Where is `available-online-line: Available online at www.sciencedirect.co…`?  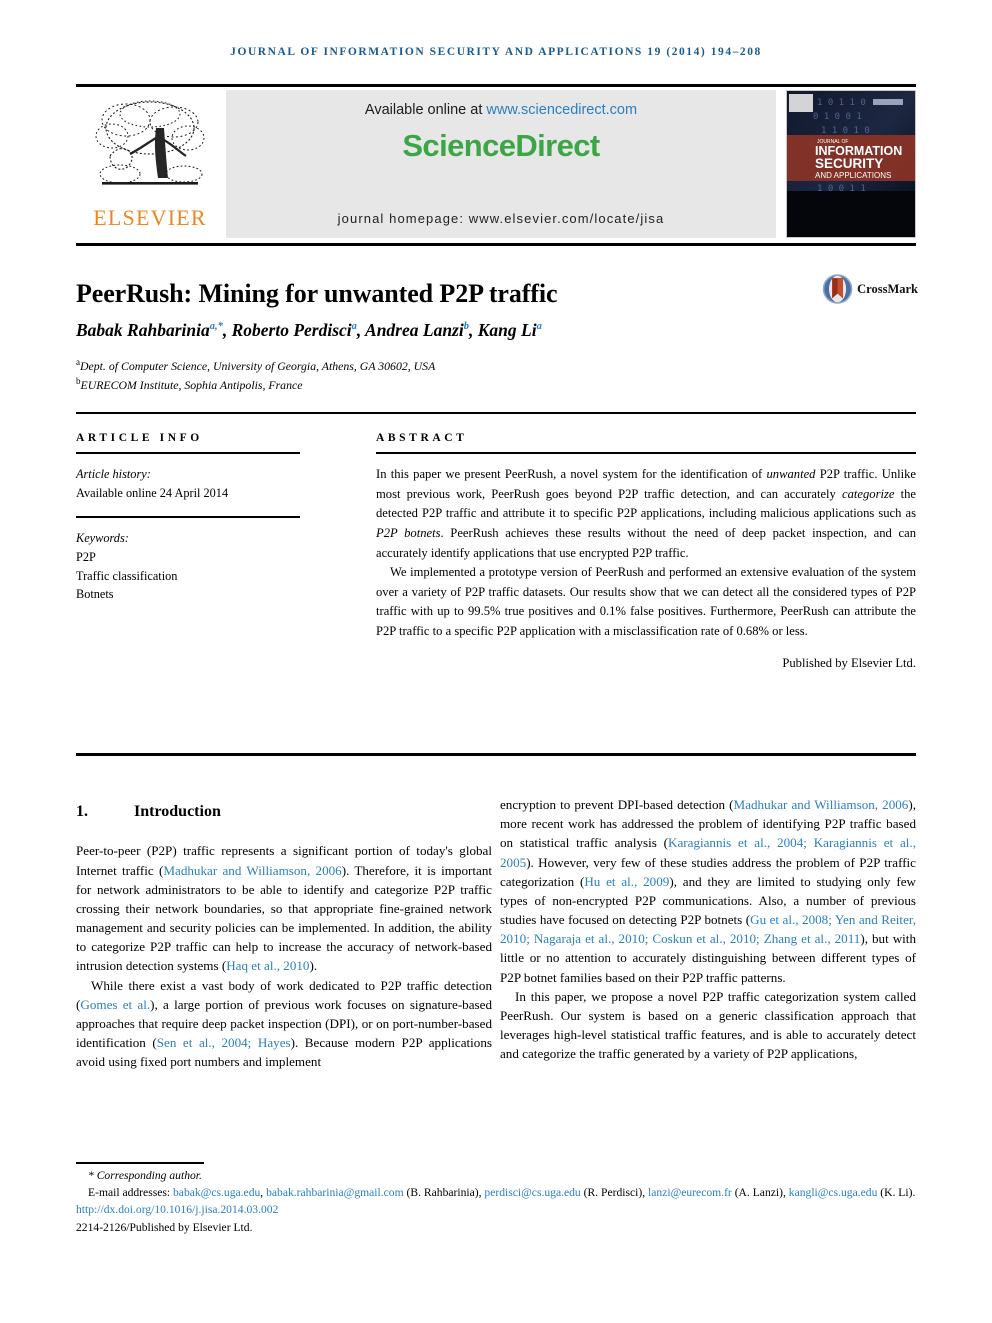
available-online-line: Available online at www.sciencedirect.co… is located at coordinates (501, 110).